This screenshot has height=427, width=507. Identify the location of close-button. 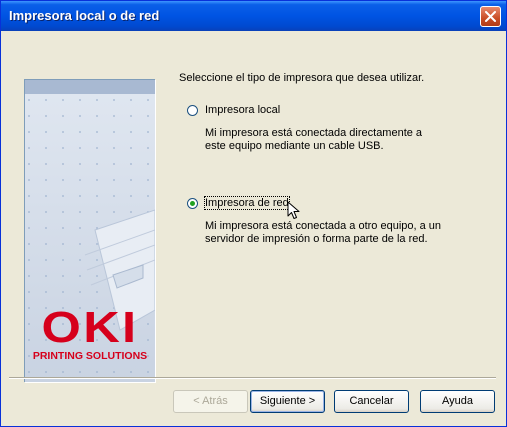
(490, 16).